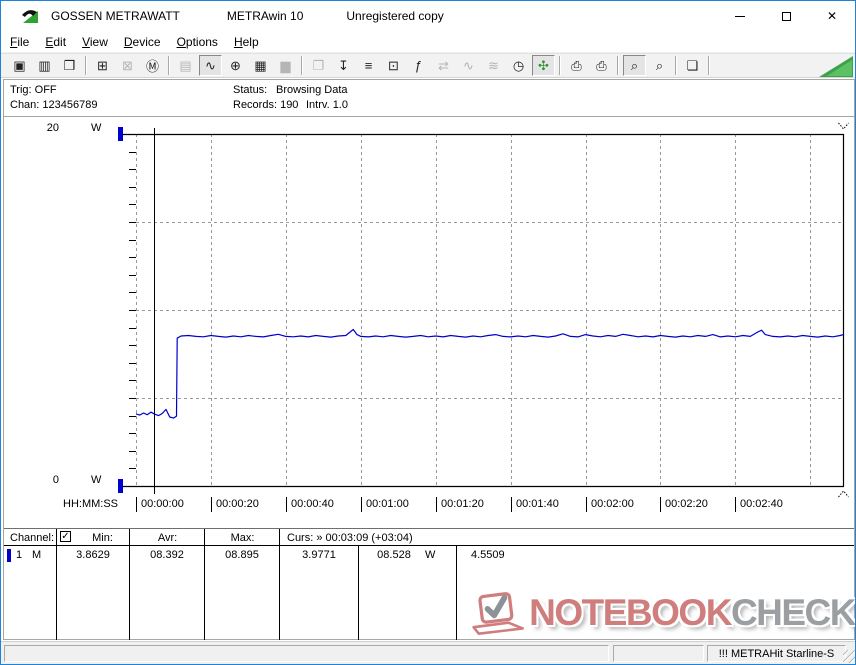  What do you see at coordinates (429, 545) in the screenshot?
I see `header-divider` at bounding box center [429, 545].